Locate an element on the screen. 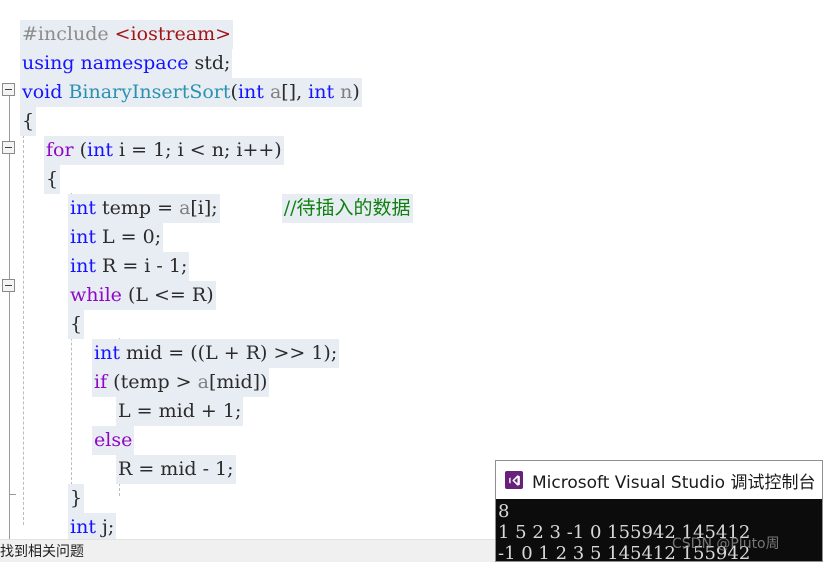 This screenshot has width=823, height=562. code-line-text: #include <iostream> is located at coordinates (127, 34).